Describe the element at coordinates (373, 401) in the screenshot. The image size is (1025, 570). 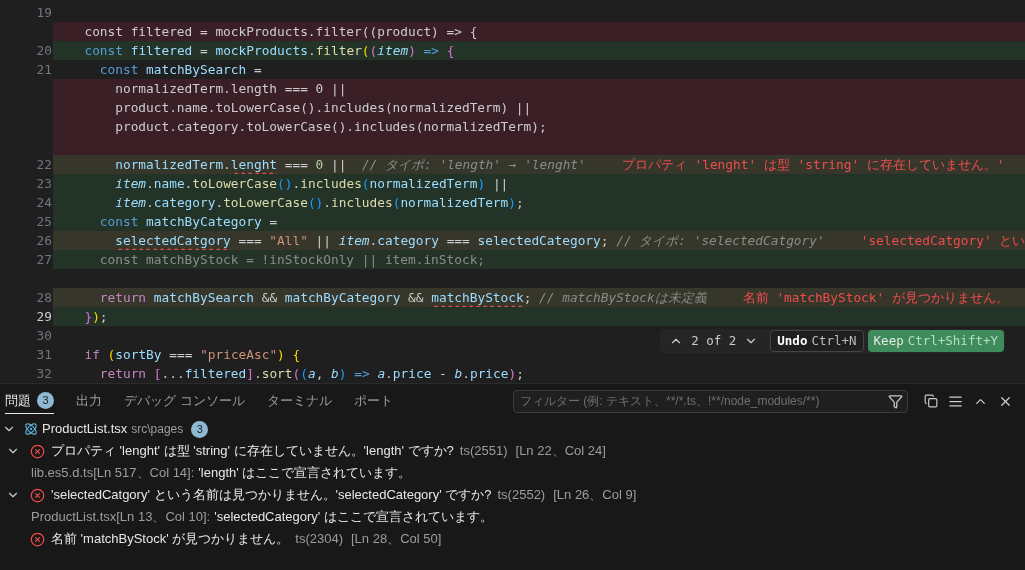
I see `panel-tab: ポート` at that location.